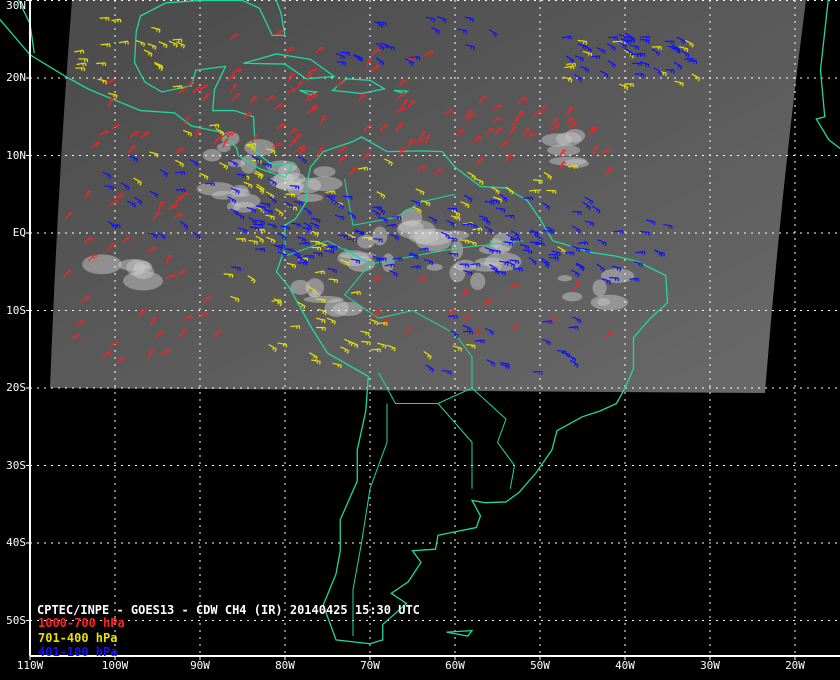  What do you see at coordinates (30, 665) in the screenshot?
I see `lon-label: 110W` at bounding box center [30, 665].